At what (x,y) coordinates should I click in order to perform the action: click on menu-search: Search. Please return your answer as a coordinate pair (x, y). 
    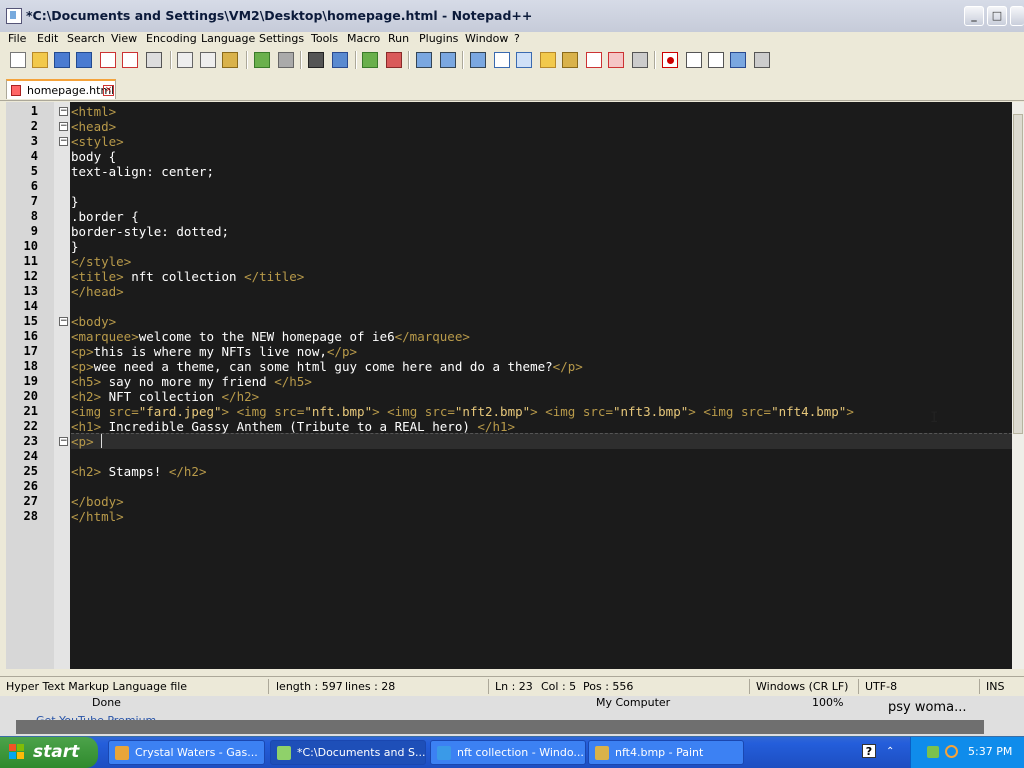
    Looking at the image, I should click on (86, 38).